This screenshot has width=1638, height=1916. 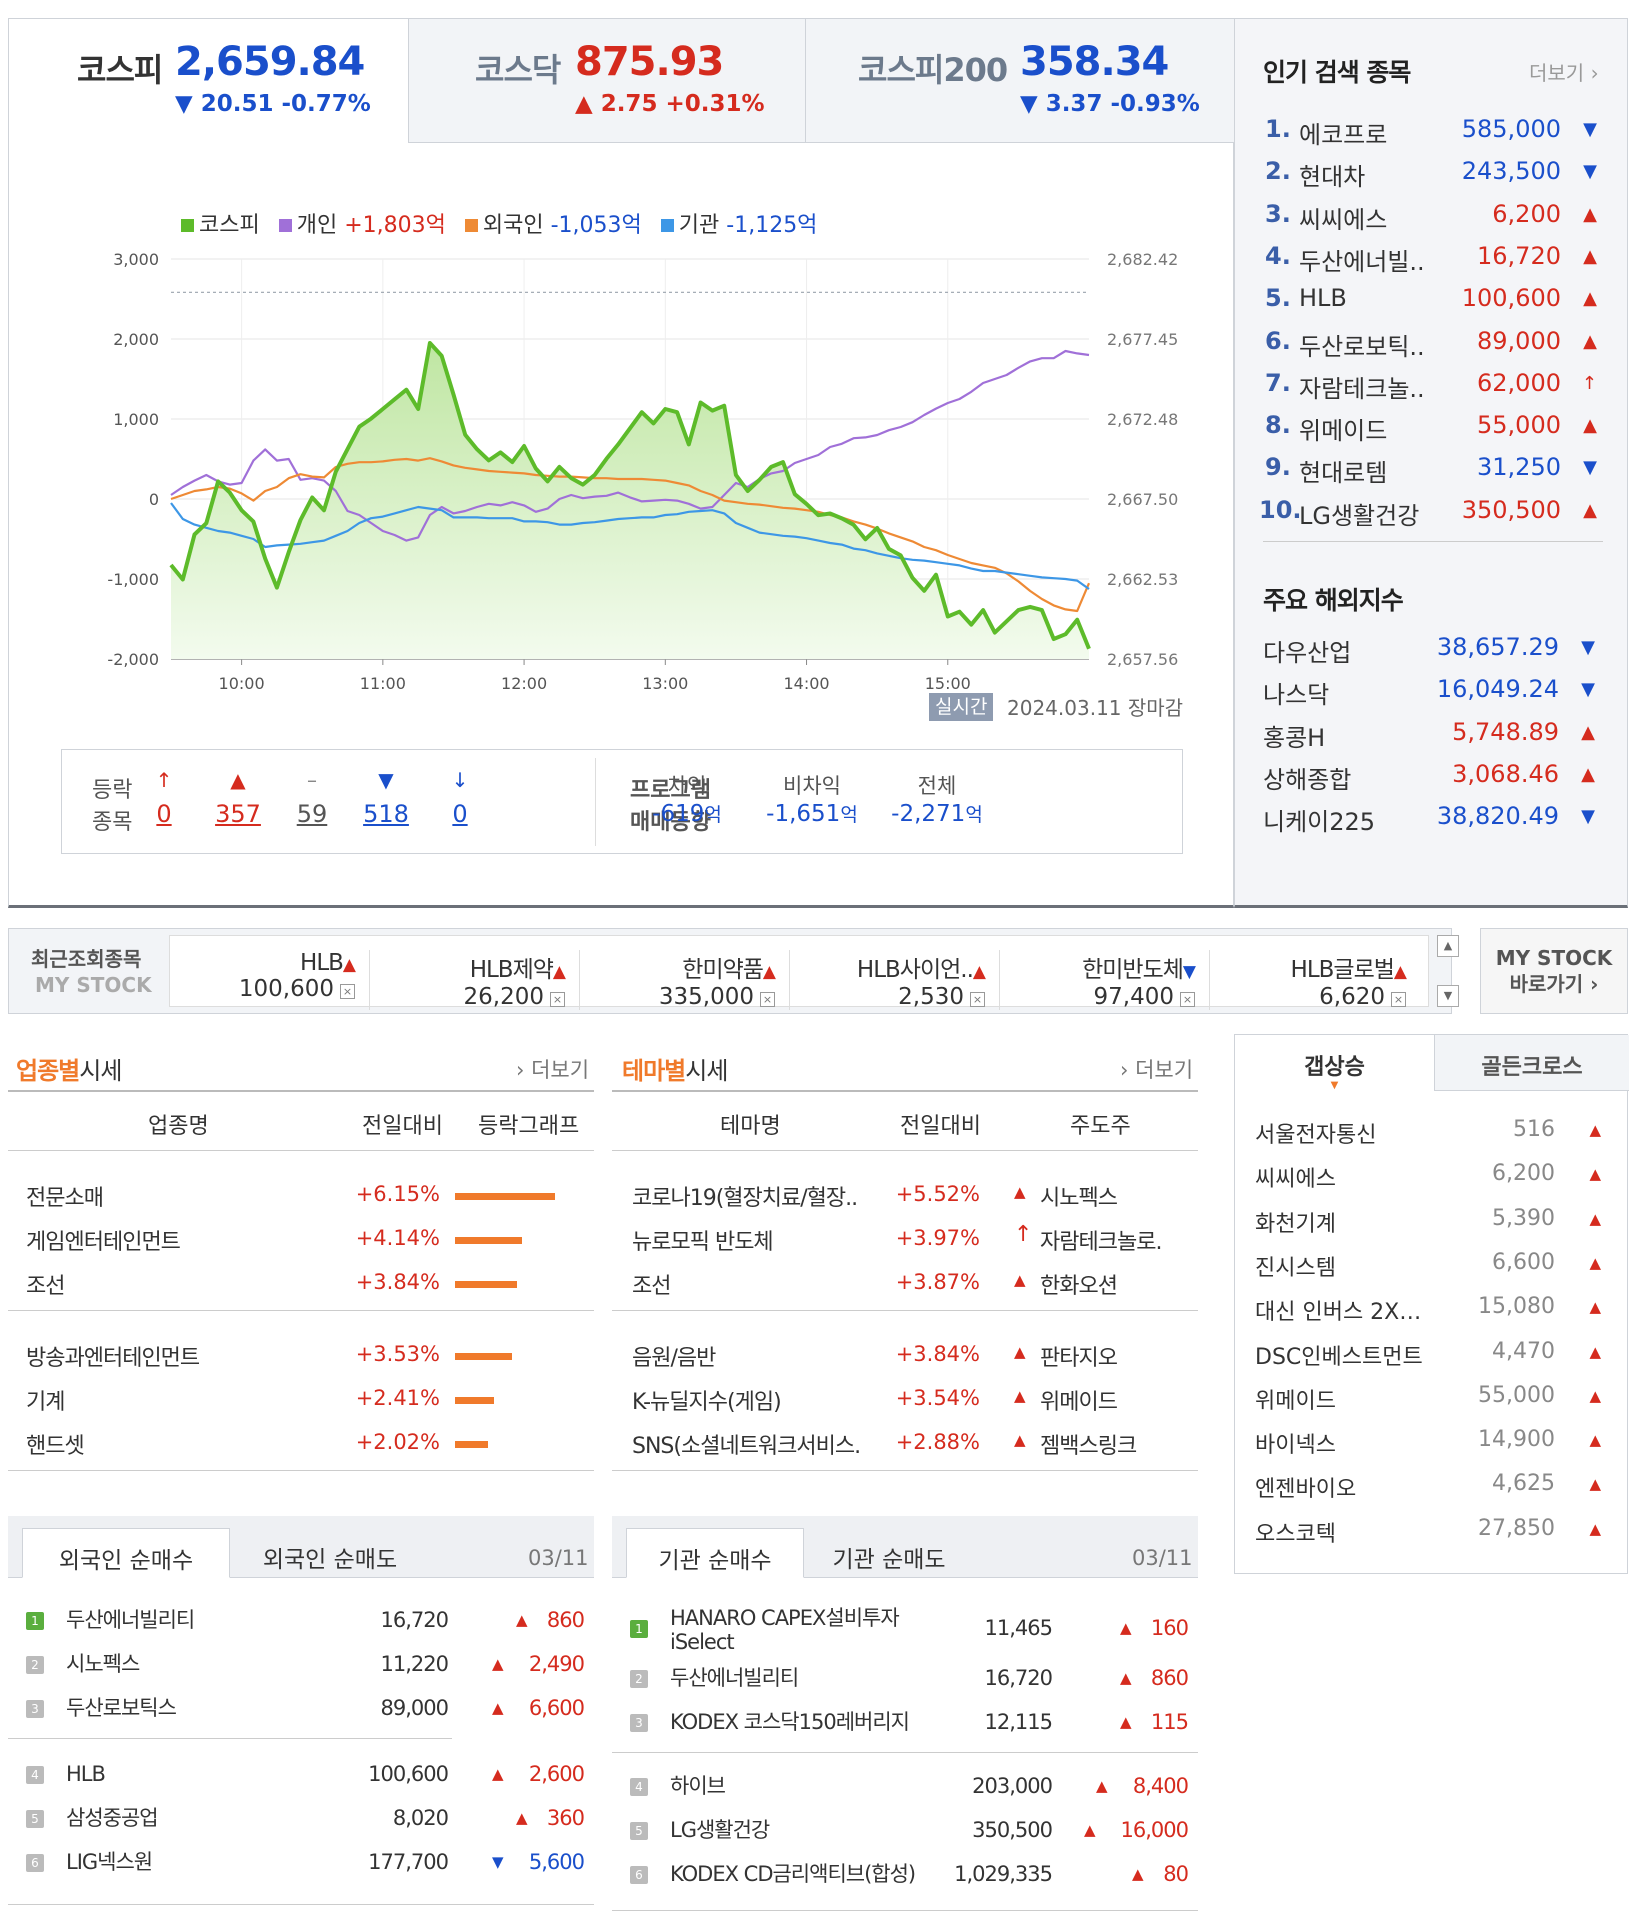 I want to click on popular-item: 3. 씨씨에스 6,200 ▲, so click(x=1435, y=221).